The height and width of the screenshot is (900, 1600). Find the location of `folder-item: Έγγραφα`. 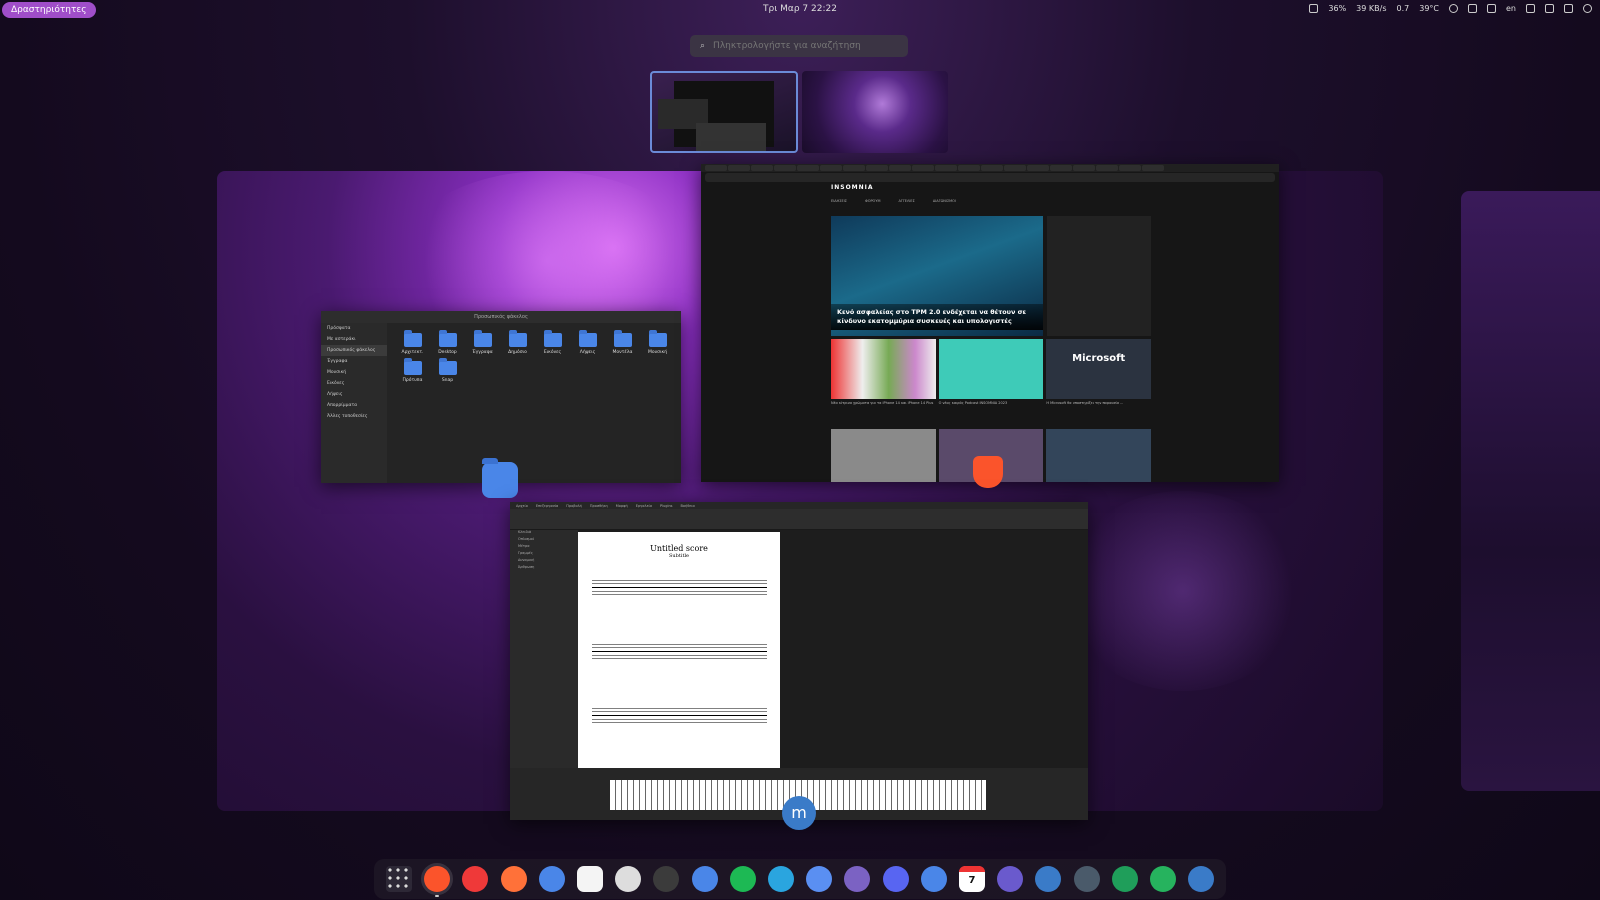

folder-item: Έγγραφα is located at coordinates (482, 342).